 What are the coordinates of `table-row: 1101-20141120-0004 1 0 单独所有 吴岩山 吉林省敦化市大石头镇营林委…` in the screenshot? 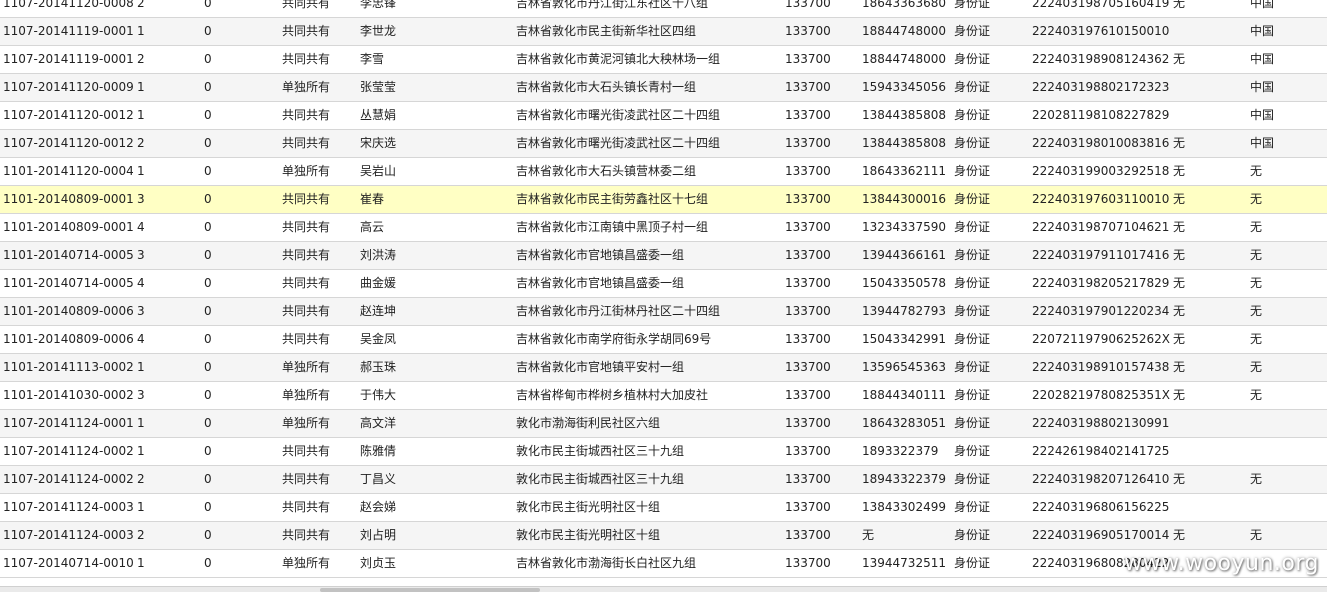 It's located at (663, 172).